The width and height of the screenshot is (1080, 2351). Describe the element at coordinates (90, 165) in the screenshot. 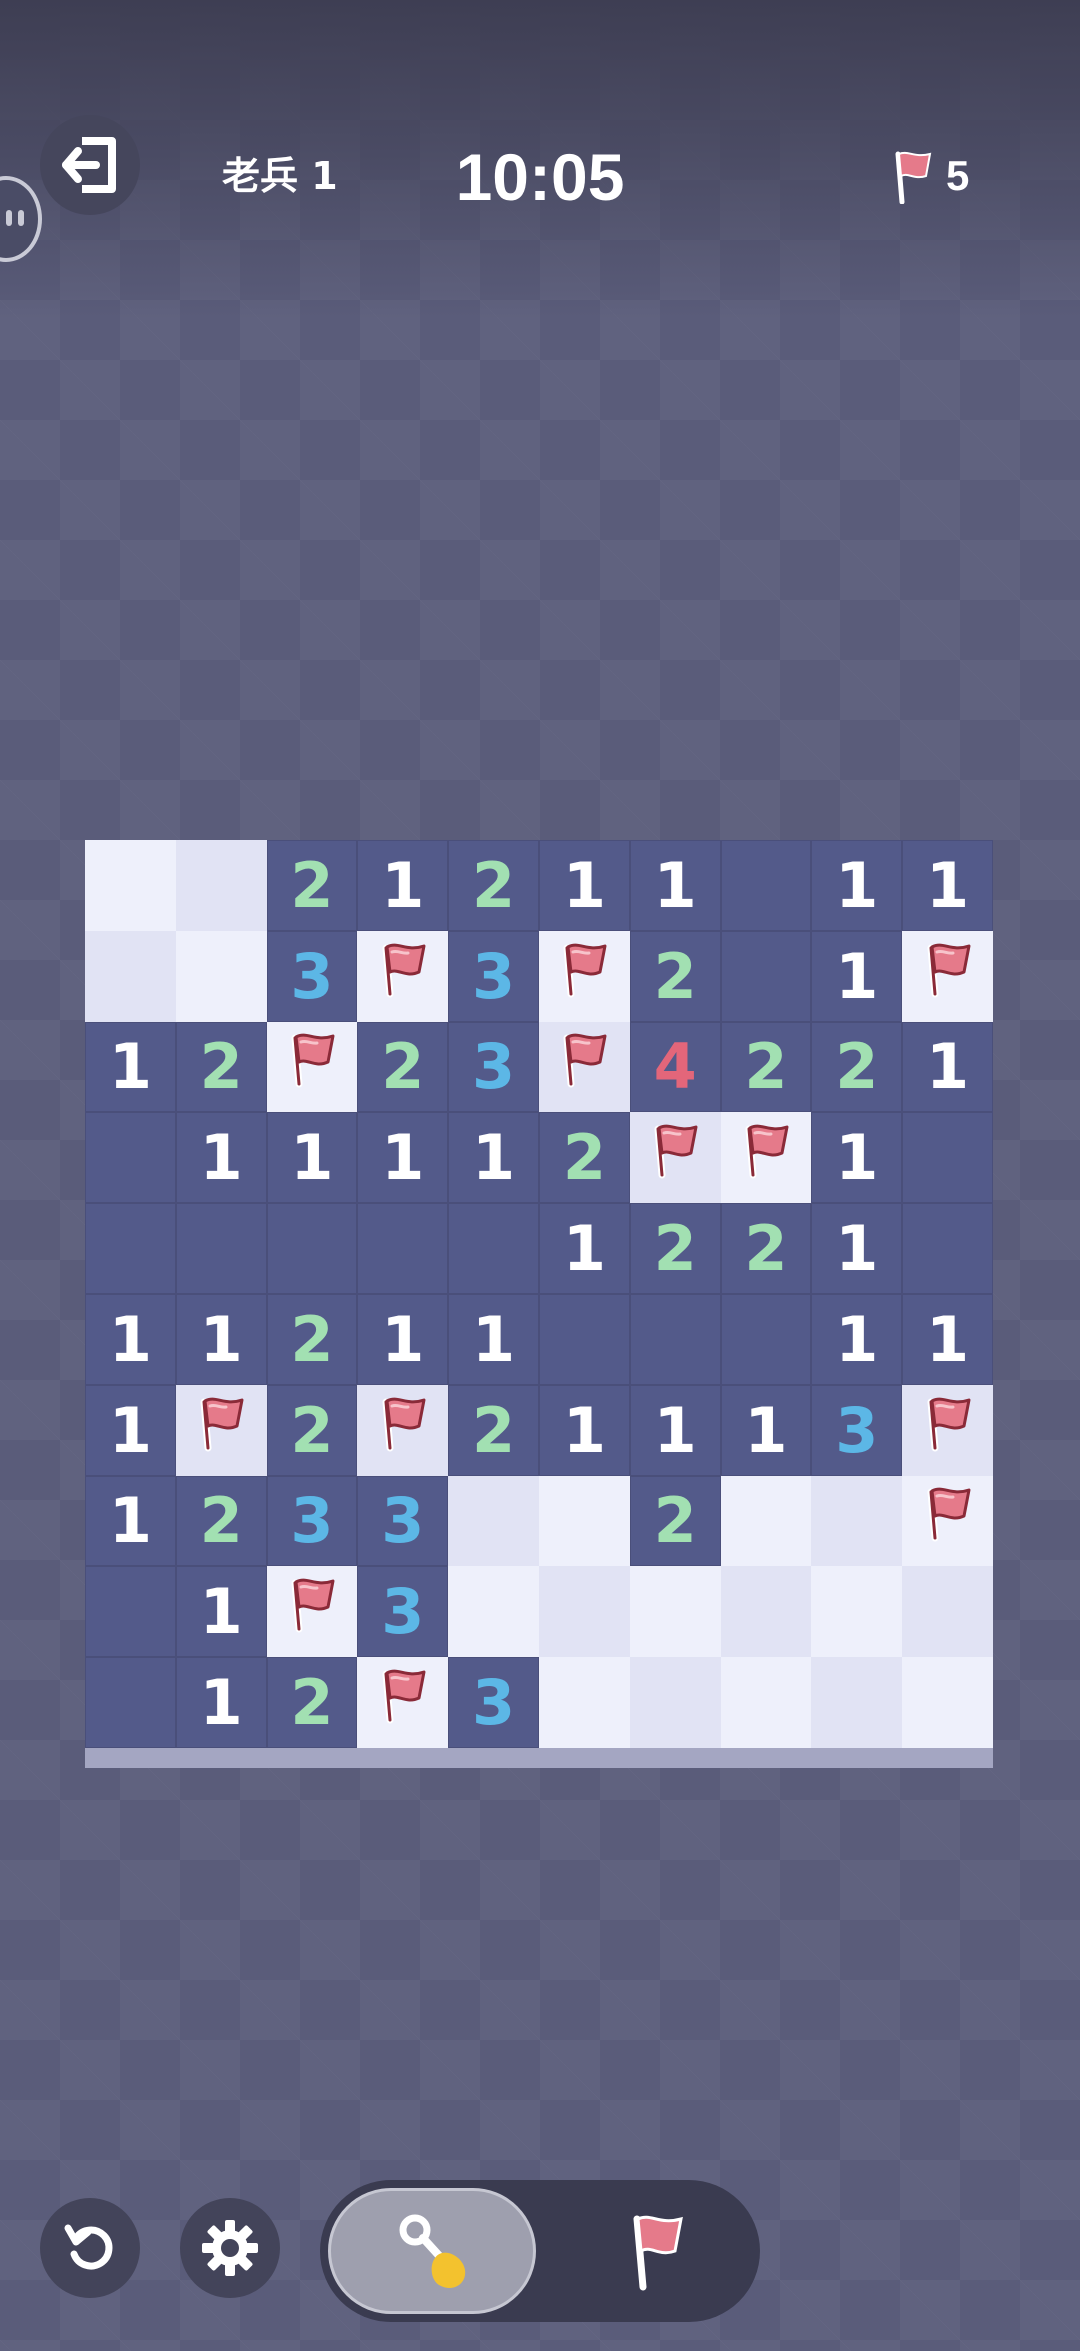

I see `exit-button` at that location.